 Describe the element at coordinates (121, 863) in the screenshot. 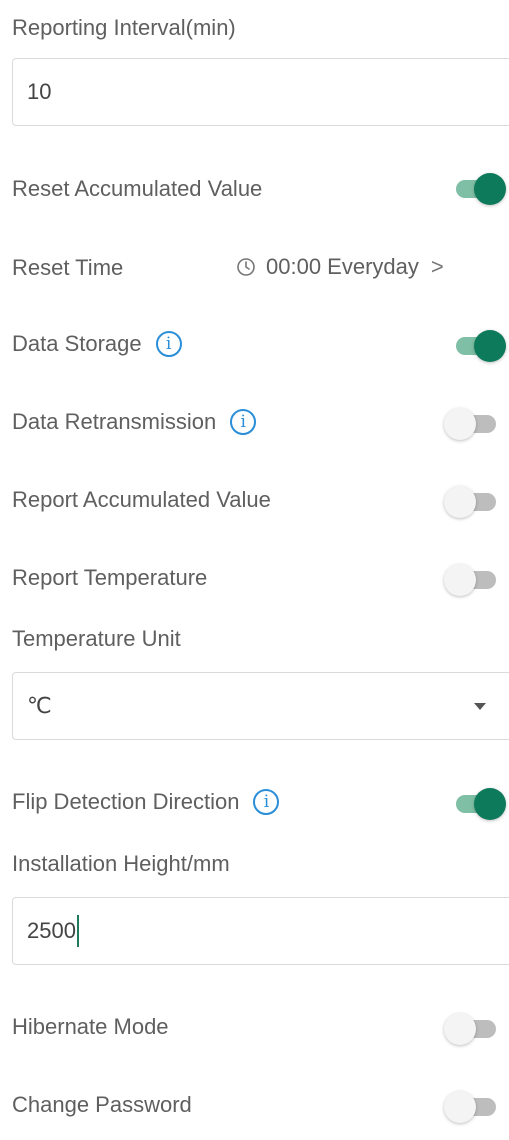

I see `installation-height-label: Installation Height/mm` at that location.